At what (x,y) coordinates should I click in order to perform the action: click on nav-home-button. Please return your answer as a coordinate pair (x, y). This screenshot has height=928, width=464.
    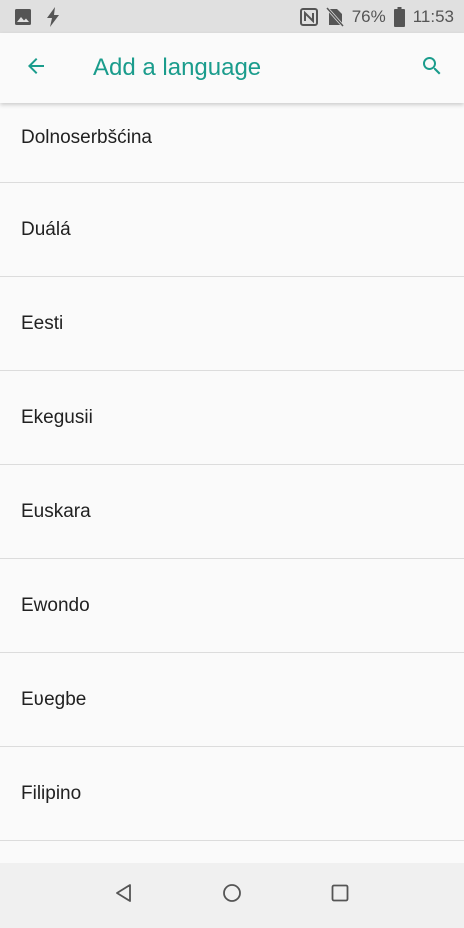
    Looking at the image, I should click on (232, 896).